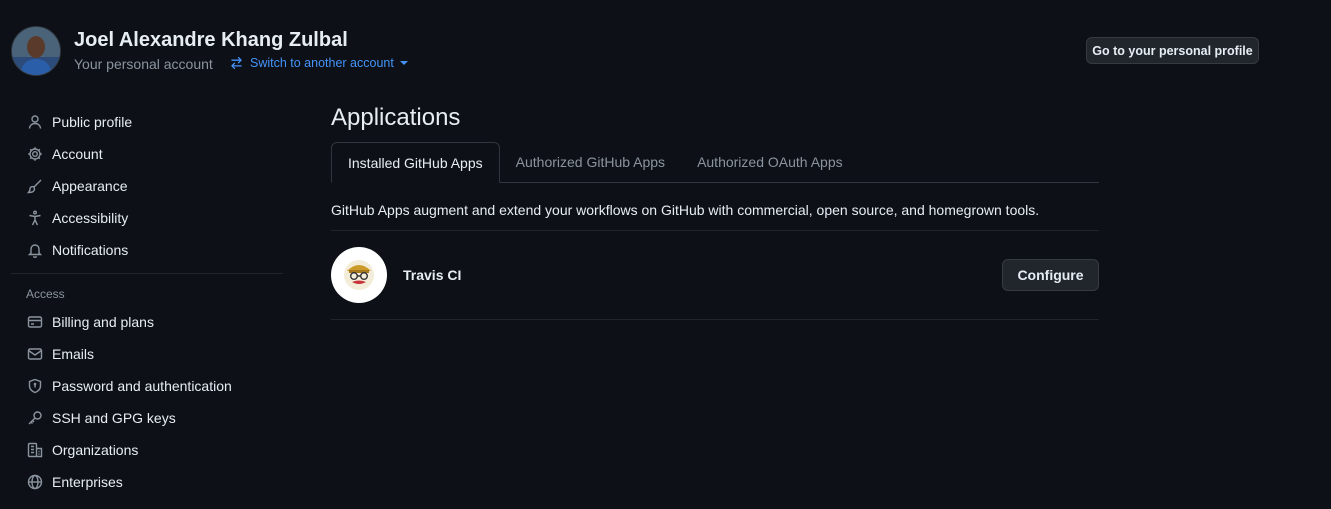 Image resolution: width=1331 pixels, height=509 pixels. What do you see at coordinates (1172, 50) in the screenshot?
I see `go-to-profile-button: Go to your personal profile` at bounding box center [1172, 50].